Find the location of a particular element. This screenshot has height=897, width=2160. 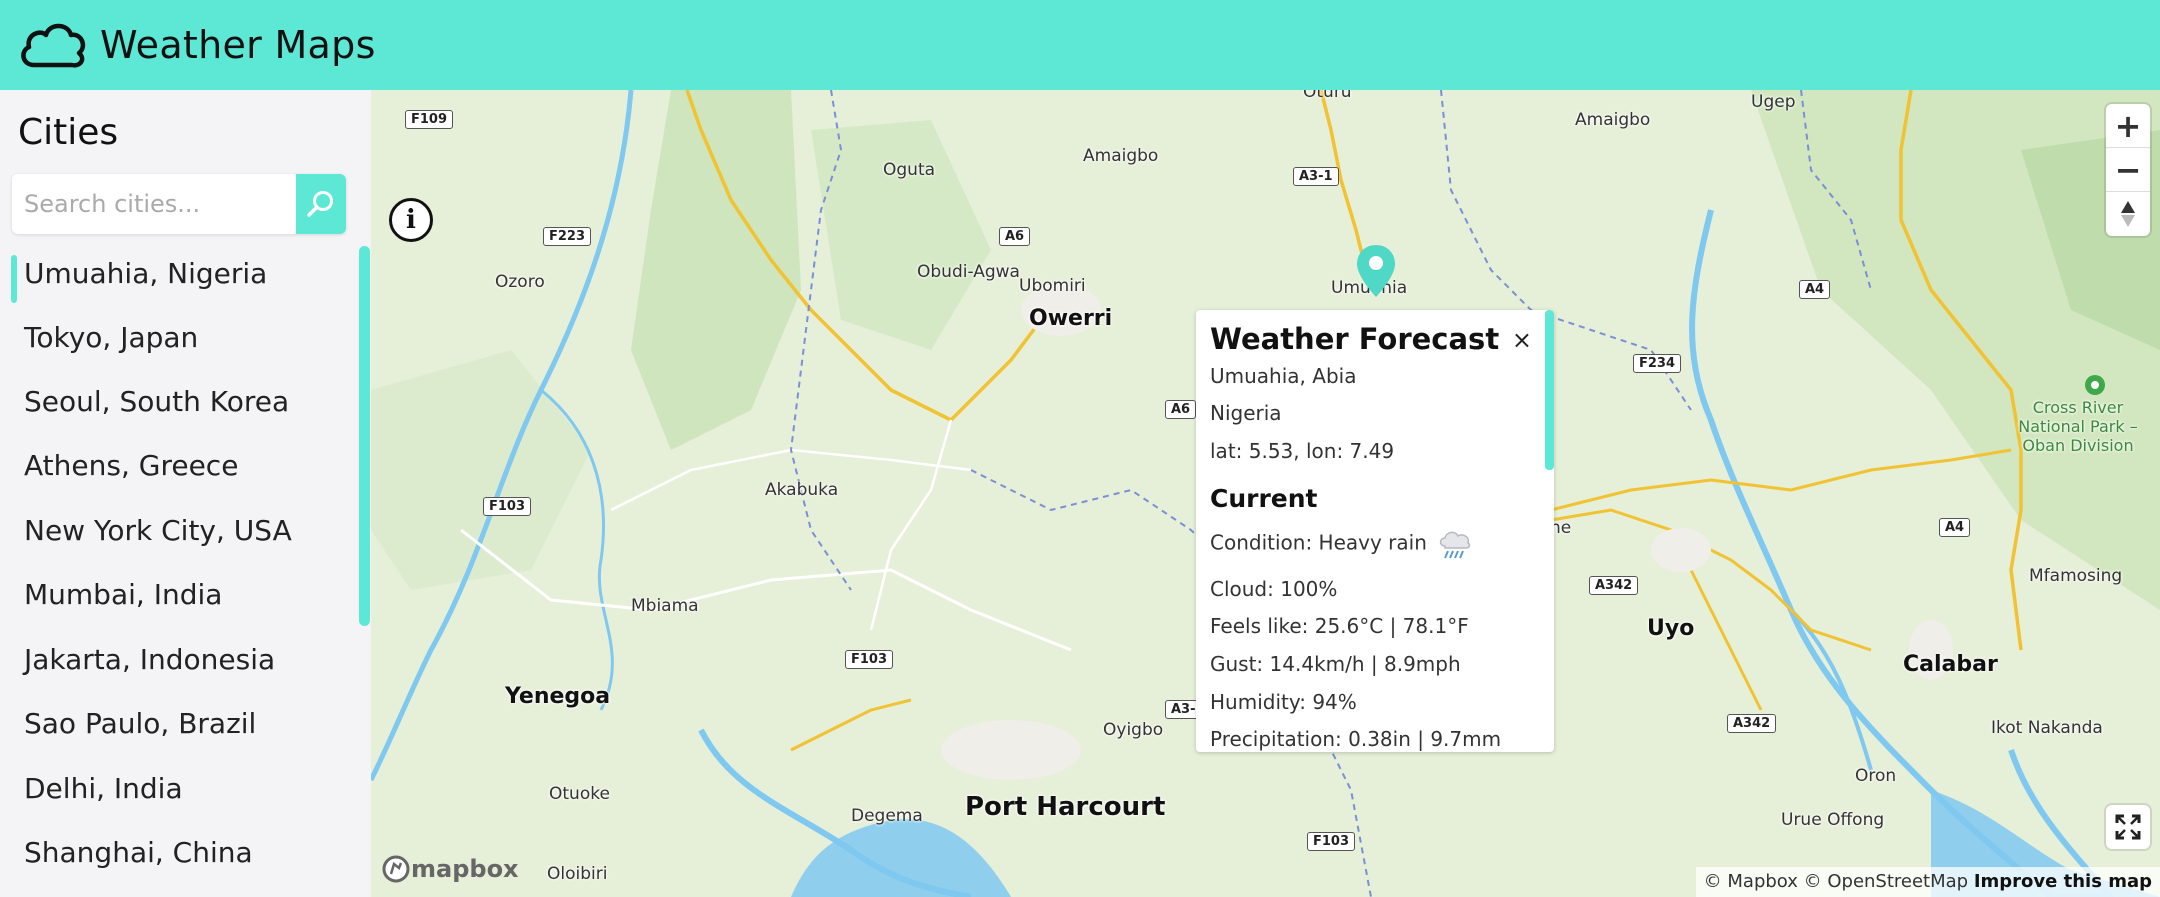

popup-country: Nigeria is located at coordinates (1246, 413).